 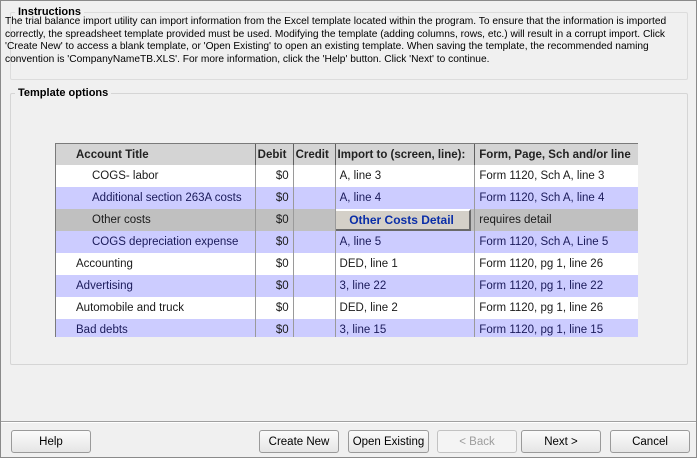 I want to click on header-credit: Credit, so click(x=315, y=154).